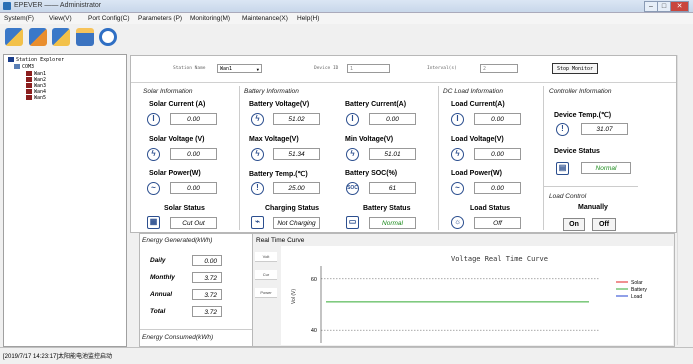 This screenshot has width=693, height=364. What do you see at coordinates (376, 104) in the screenshot?
I see `battery-current-label: Battery Current(A)` at bounding box center [376, 104].